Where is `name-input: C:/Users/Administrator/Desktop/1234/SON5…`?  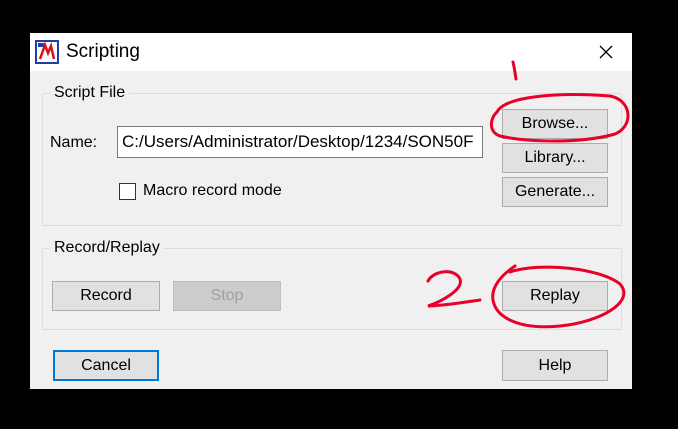 name-input: C:/Users/Administrator/Desktop/1234/SON5… is located at coordinates (300, 142).